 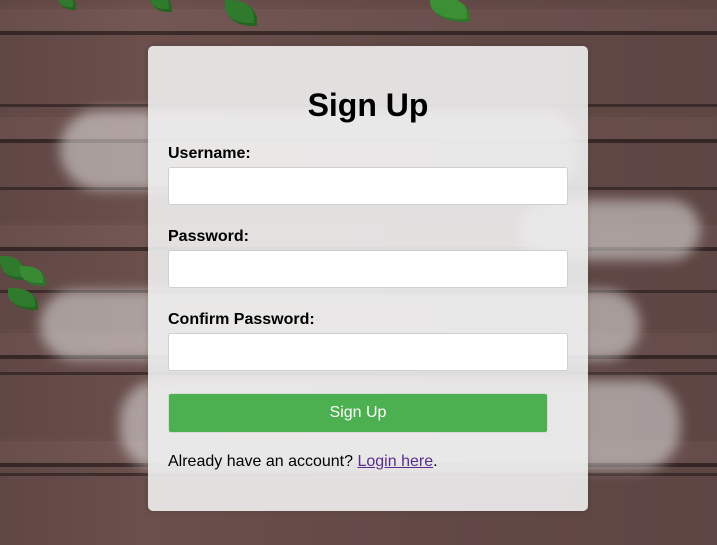 What do you see at coordinates (395, 461) in the screenshot?
I see `login-link: Login here` at bounding box center [395, 461].